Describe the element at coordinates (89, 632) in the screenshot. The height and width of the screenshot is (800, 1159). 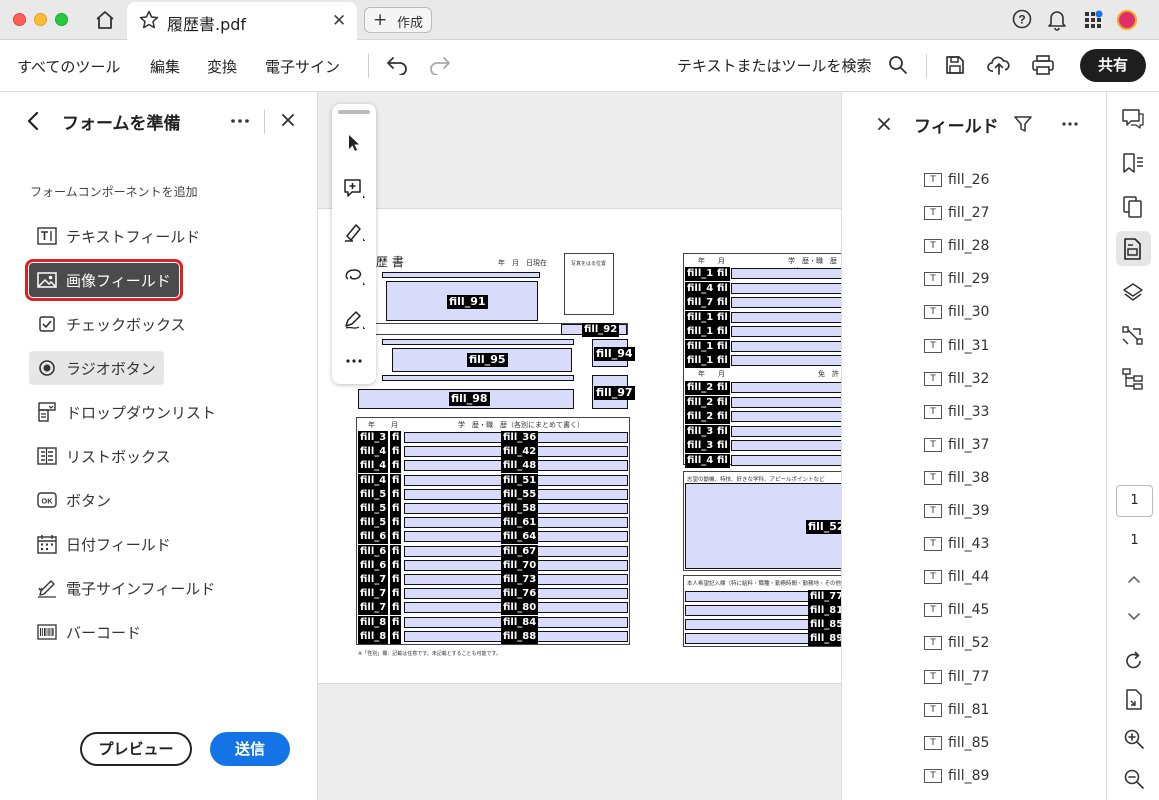
I see `component-barcode: バーコード` at that location.